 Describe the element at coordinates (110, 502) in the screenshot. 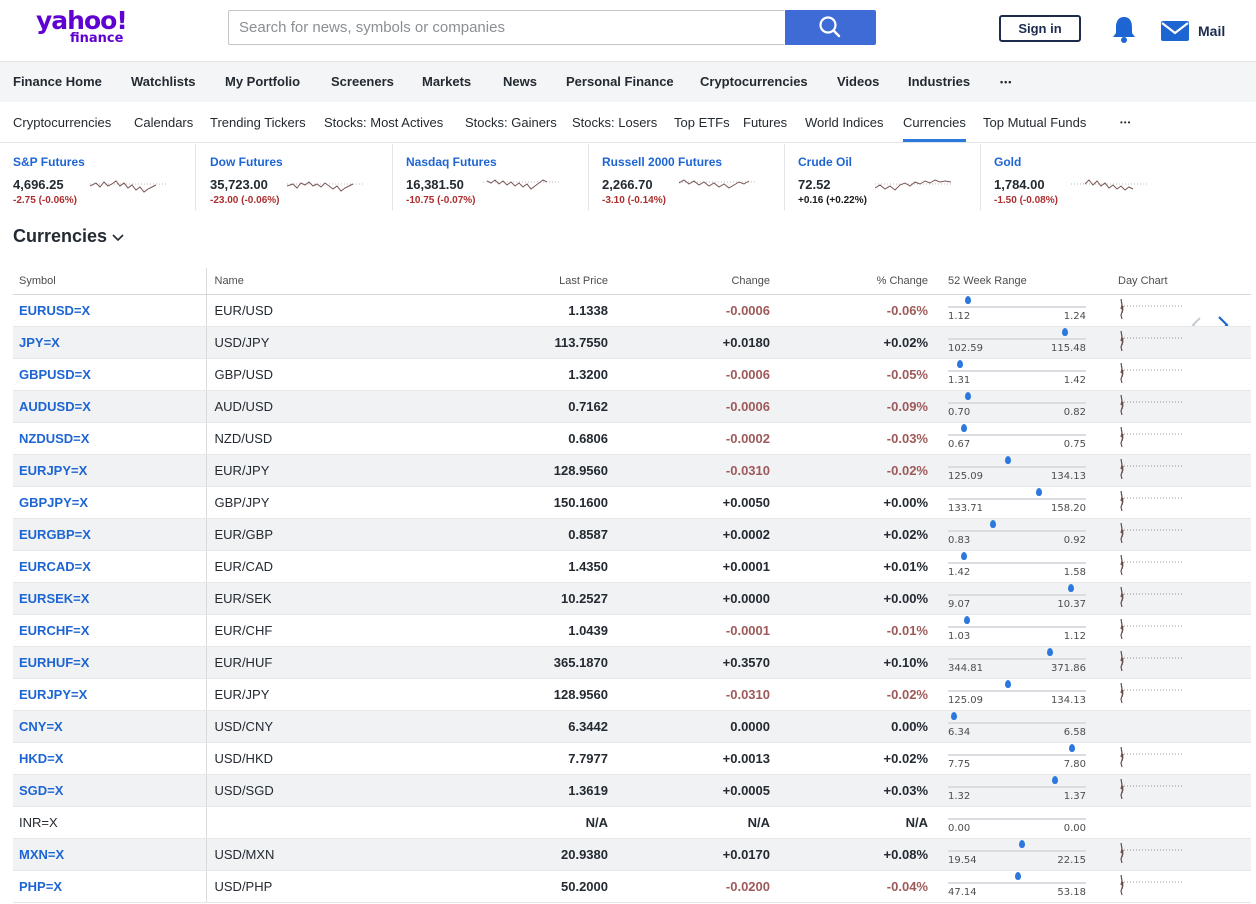

I see `symbol-link: GBPJPY=X` at that location.